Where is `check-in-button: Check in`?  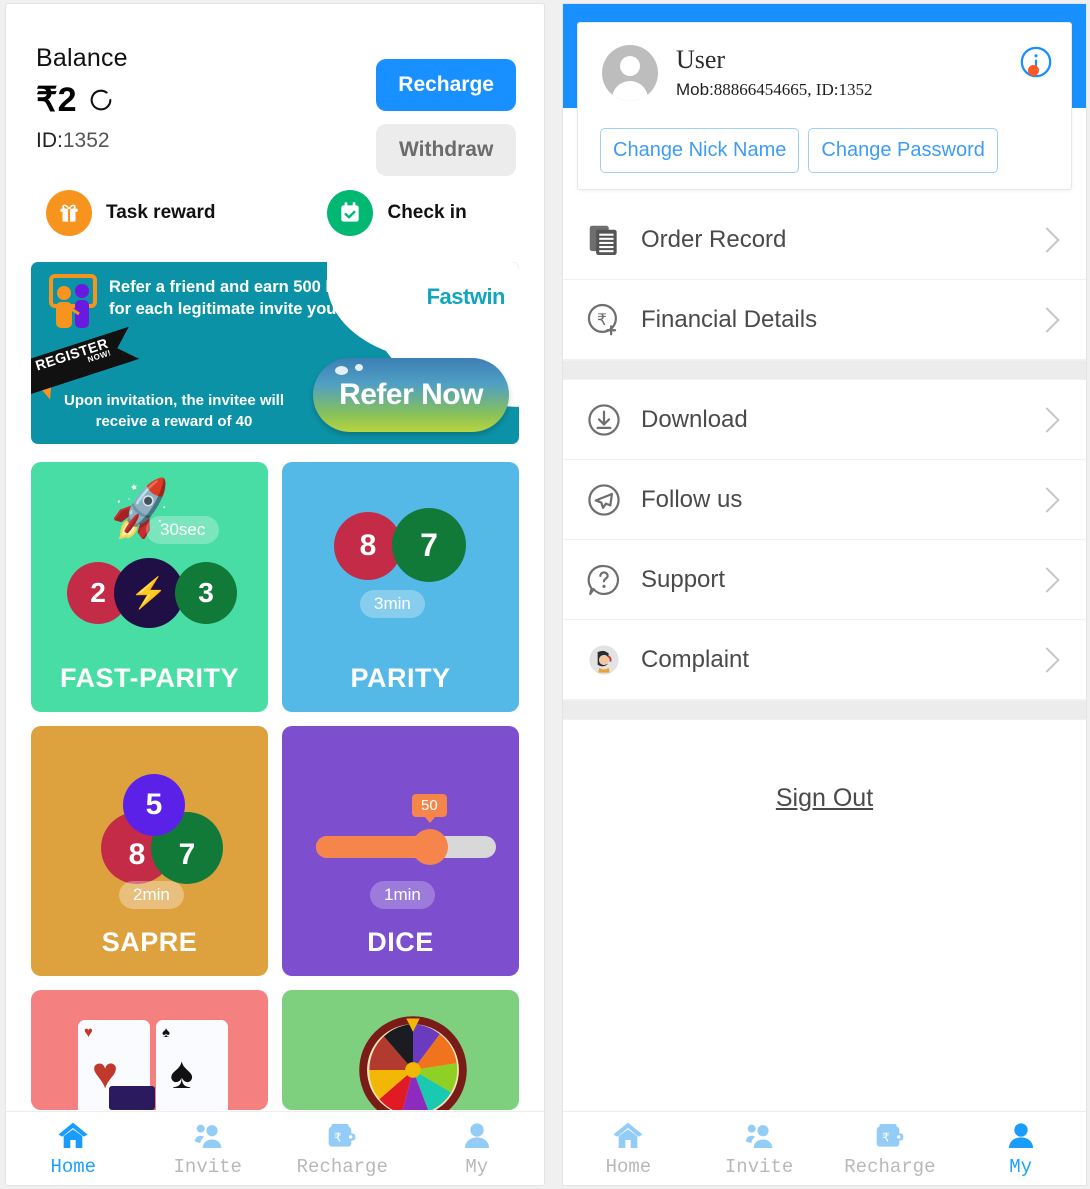 check-in-button: Check in is located at coordinates (397, 213).